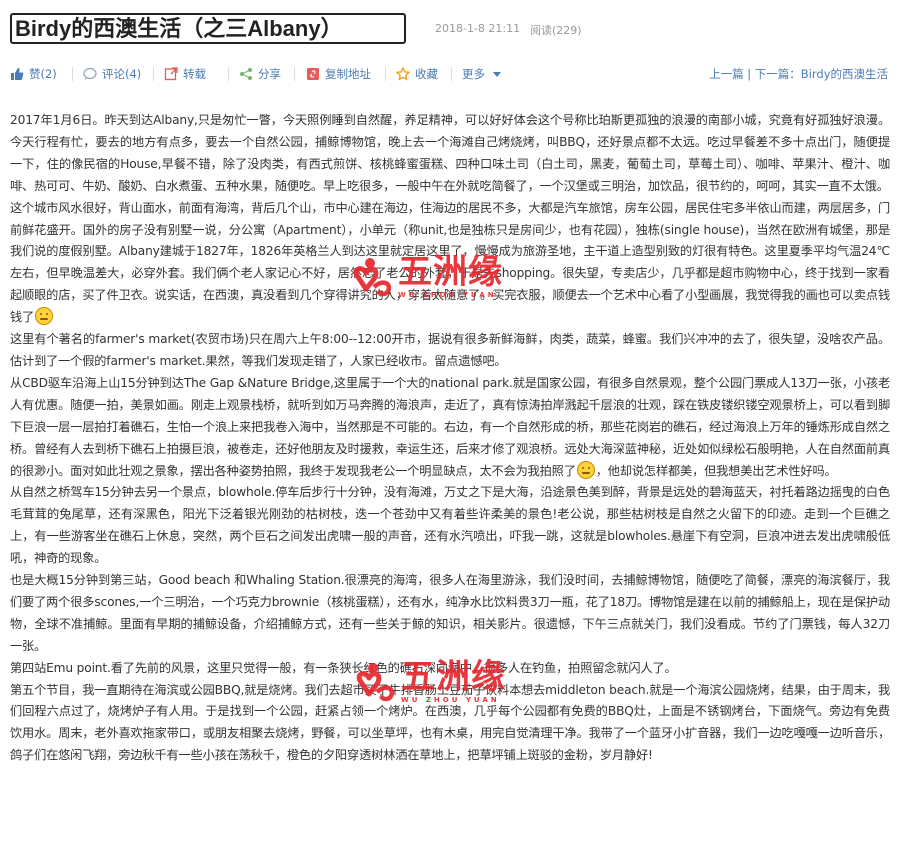 Image resolution: width=899 pixels, height=848 pixels. What do you see at coordinates (473, 74) in the screenshot?
I see `more-label: 更多` at bounding box center [473, 74].